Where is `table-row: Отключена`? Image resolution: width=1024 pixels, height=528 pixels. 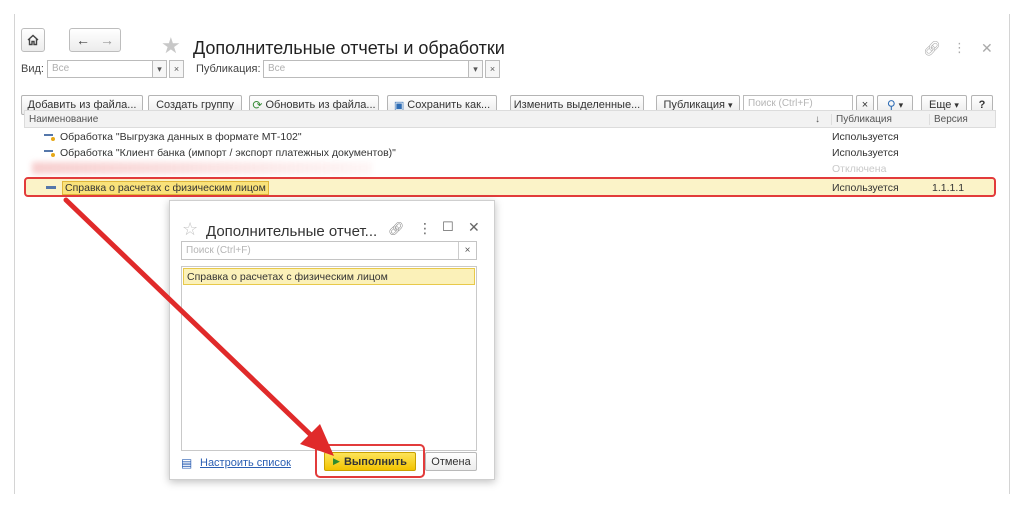 table-row: Отключена is located at coordinates (510, 169).